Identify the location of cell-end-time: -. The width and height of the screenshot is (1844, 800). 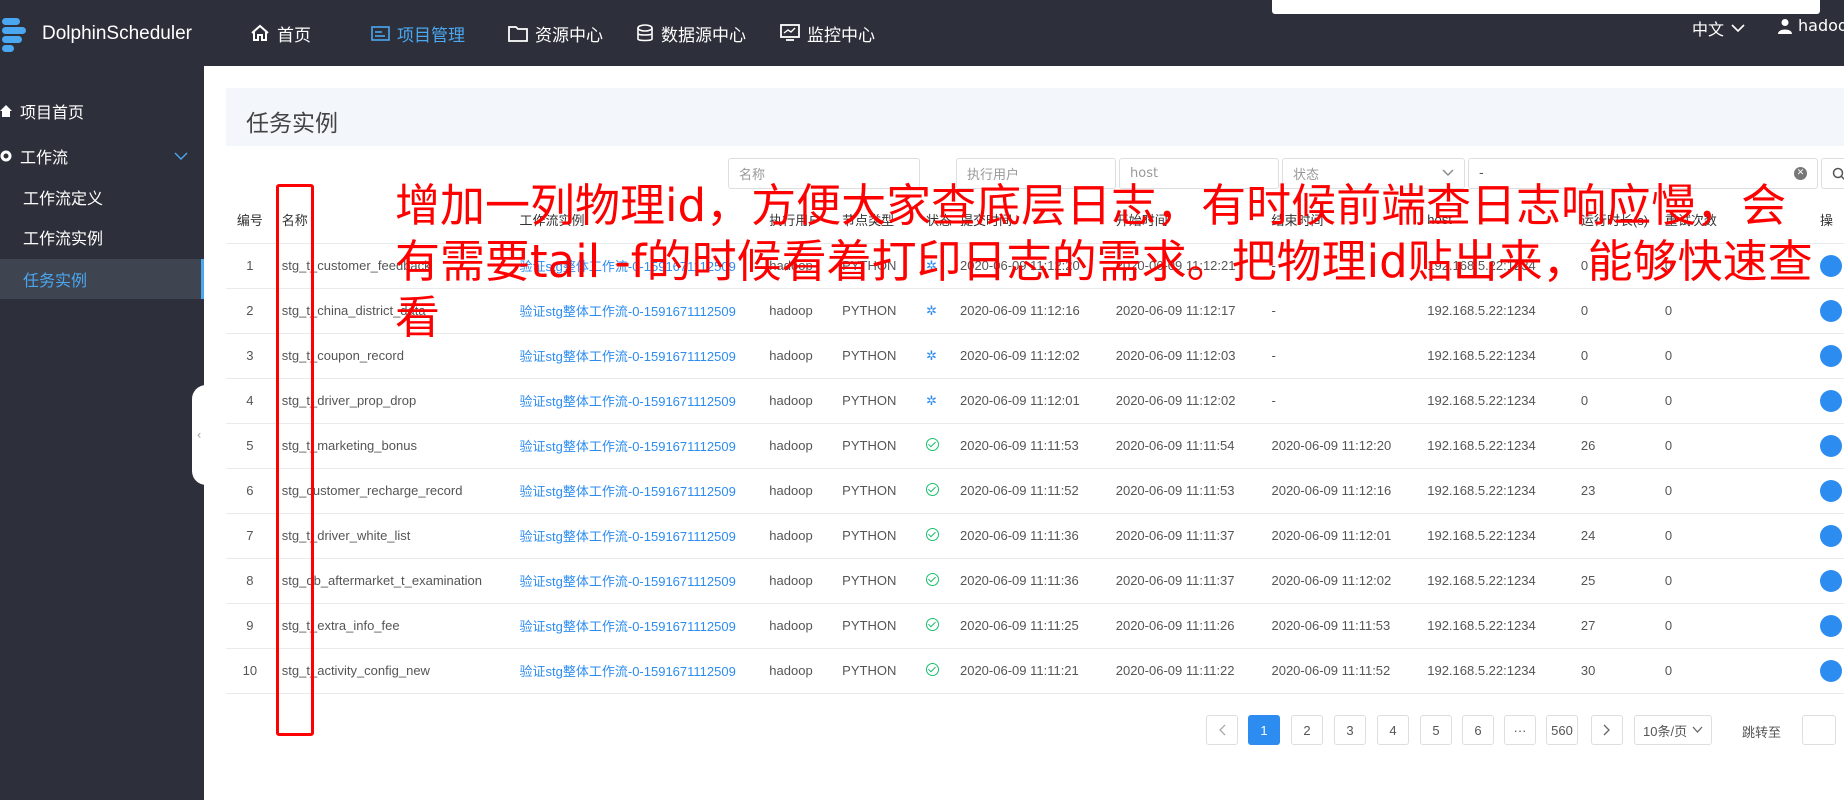
(1341, 401).